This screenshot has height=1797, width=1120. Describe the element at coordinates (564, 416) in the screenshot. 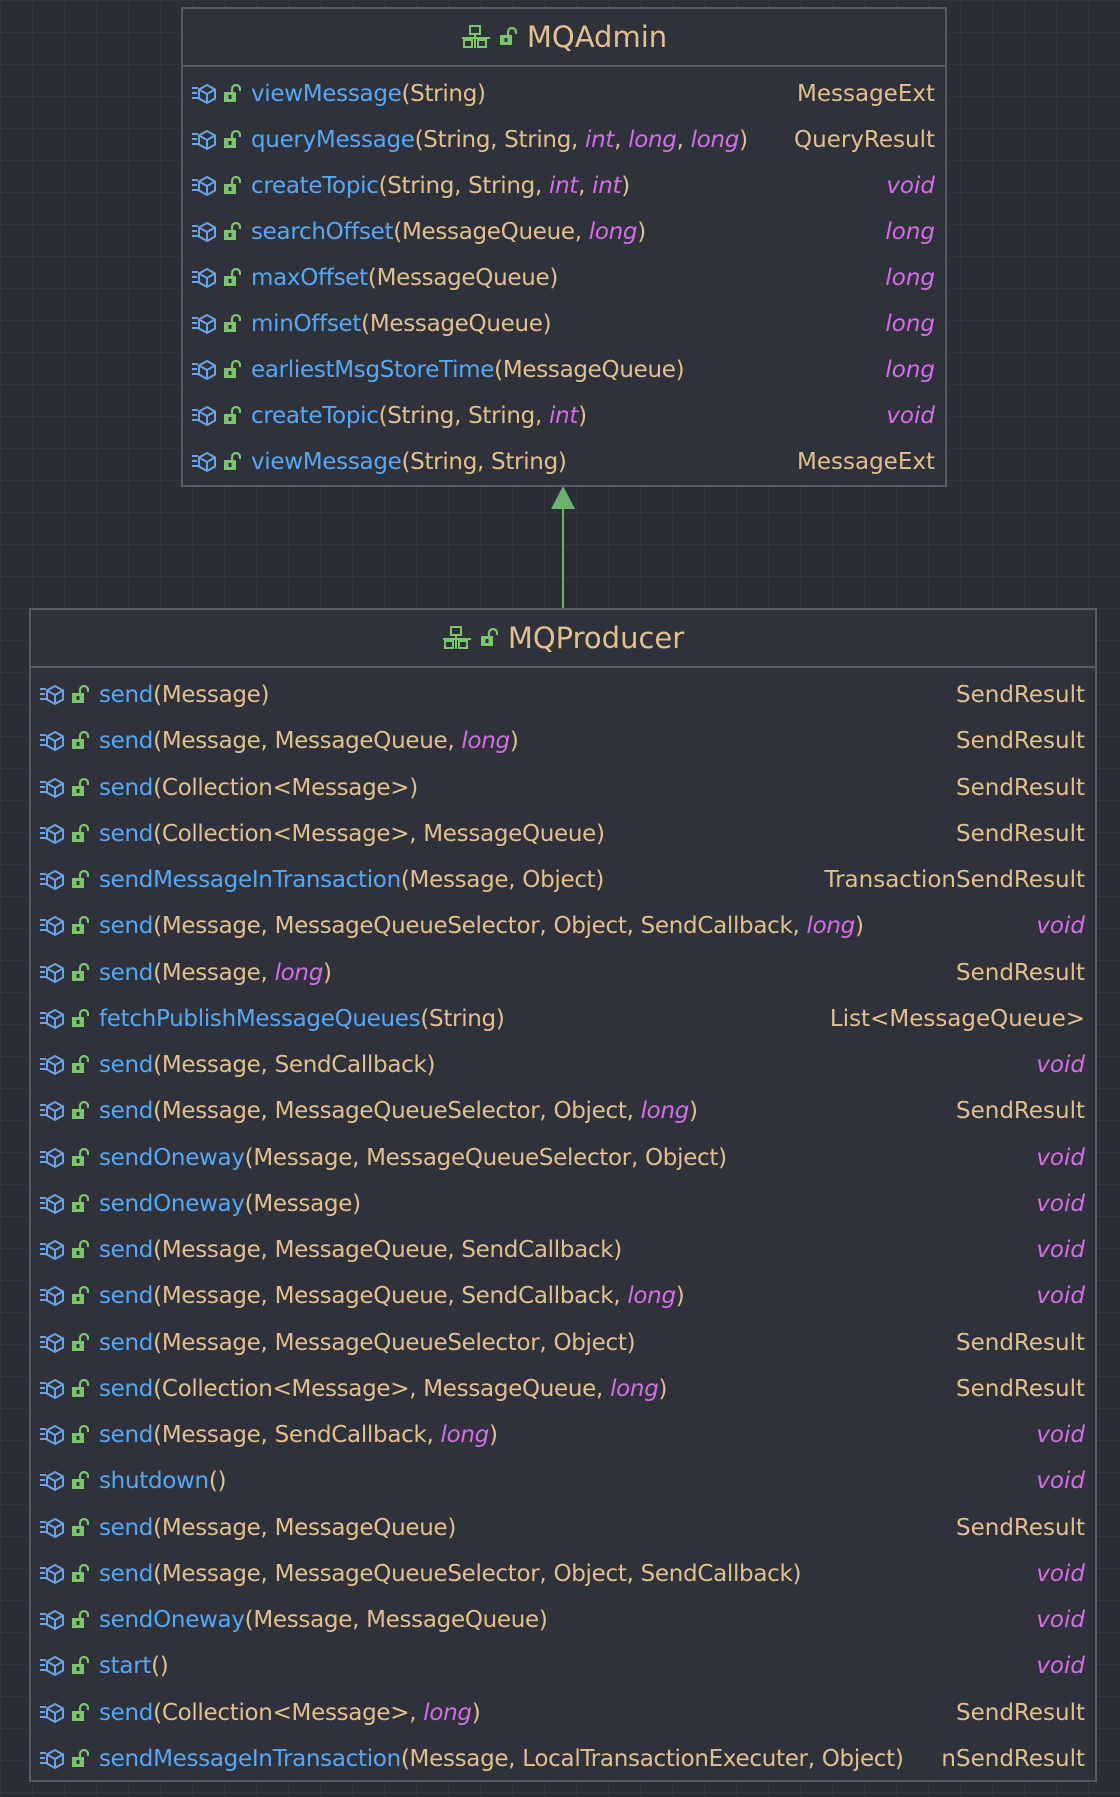

I see `method-row: createTopic(String, String, int) void` at that location.